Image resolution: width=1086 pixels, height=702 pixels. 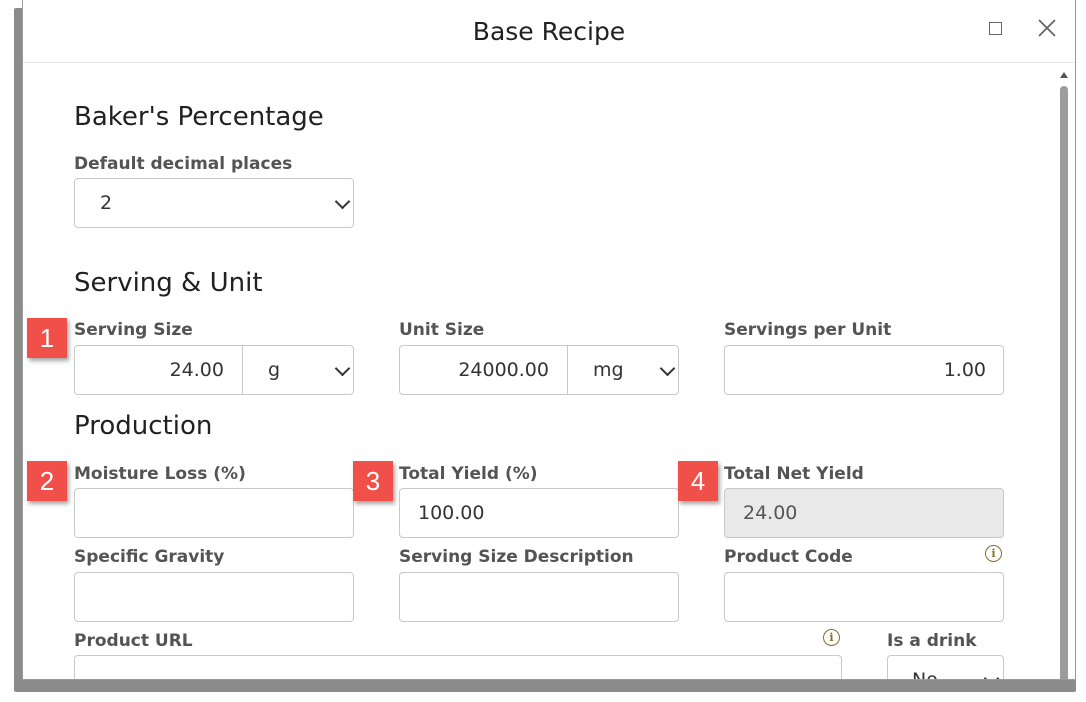 I want to click on servings-per-unit-label: Servings per Unit, so click(x=808, y=330).